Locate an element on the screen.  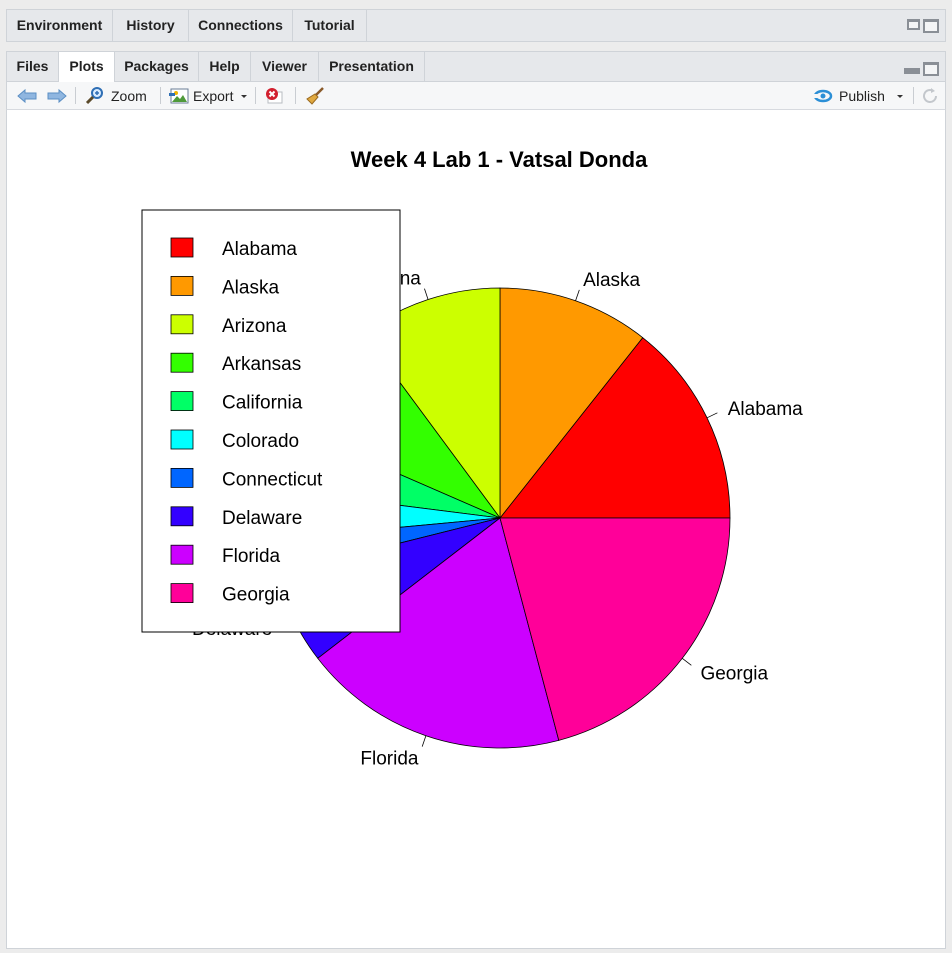
publish-label: Publish is located at coordinates (862, 96).